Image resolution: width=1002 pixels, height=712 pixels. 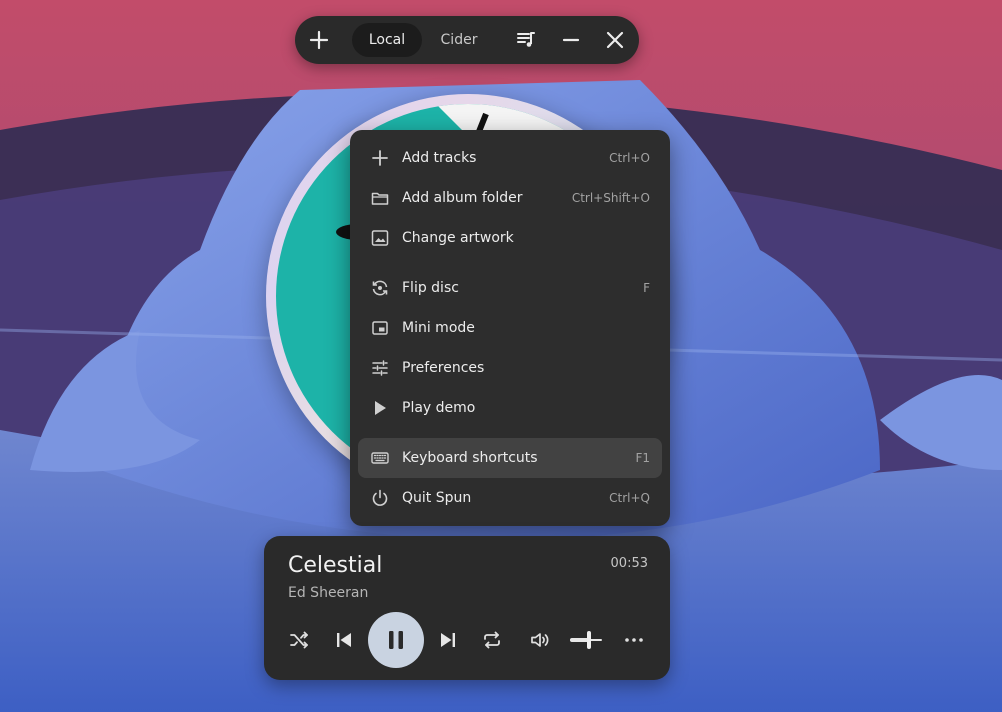 I want to click on flip-icon, so click(x=380, y=288).